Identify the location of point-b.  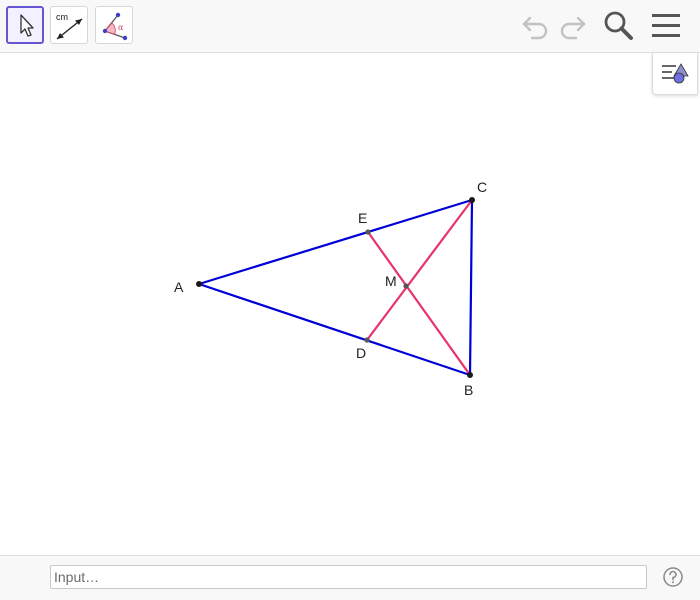
(470, 375).